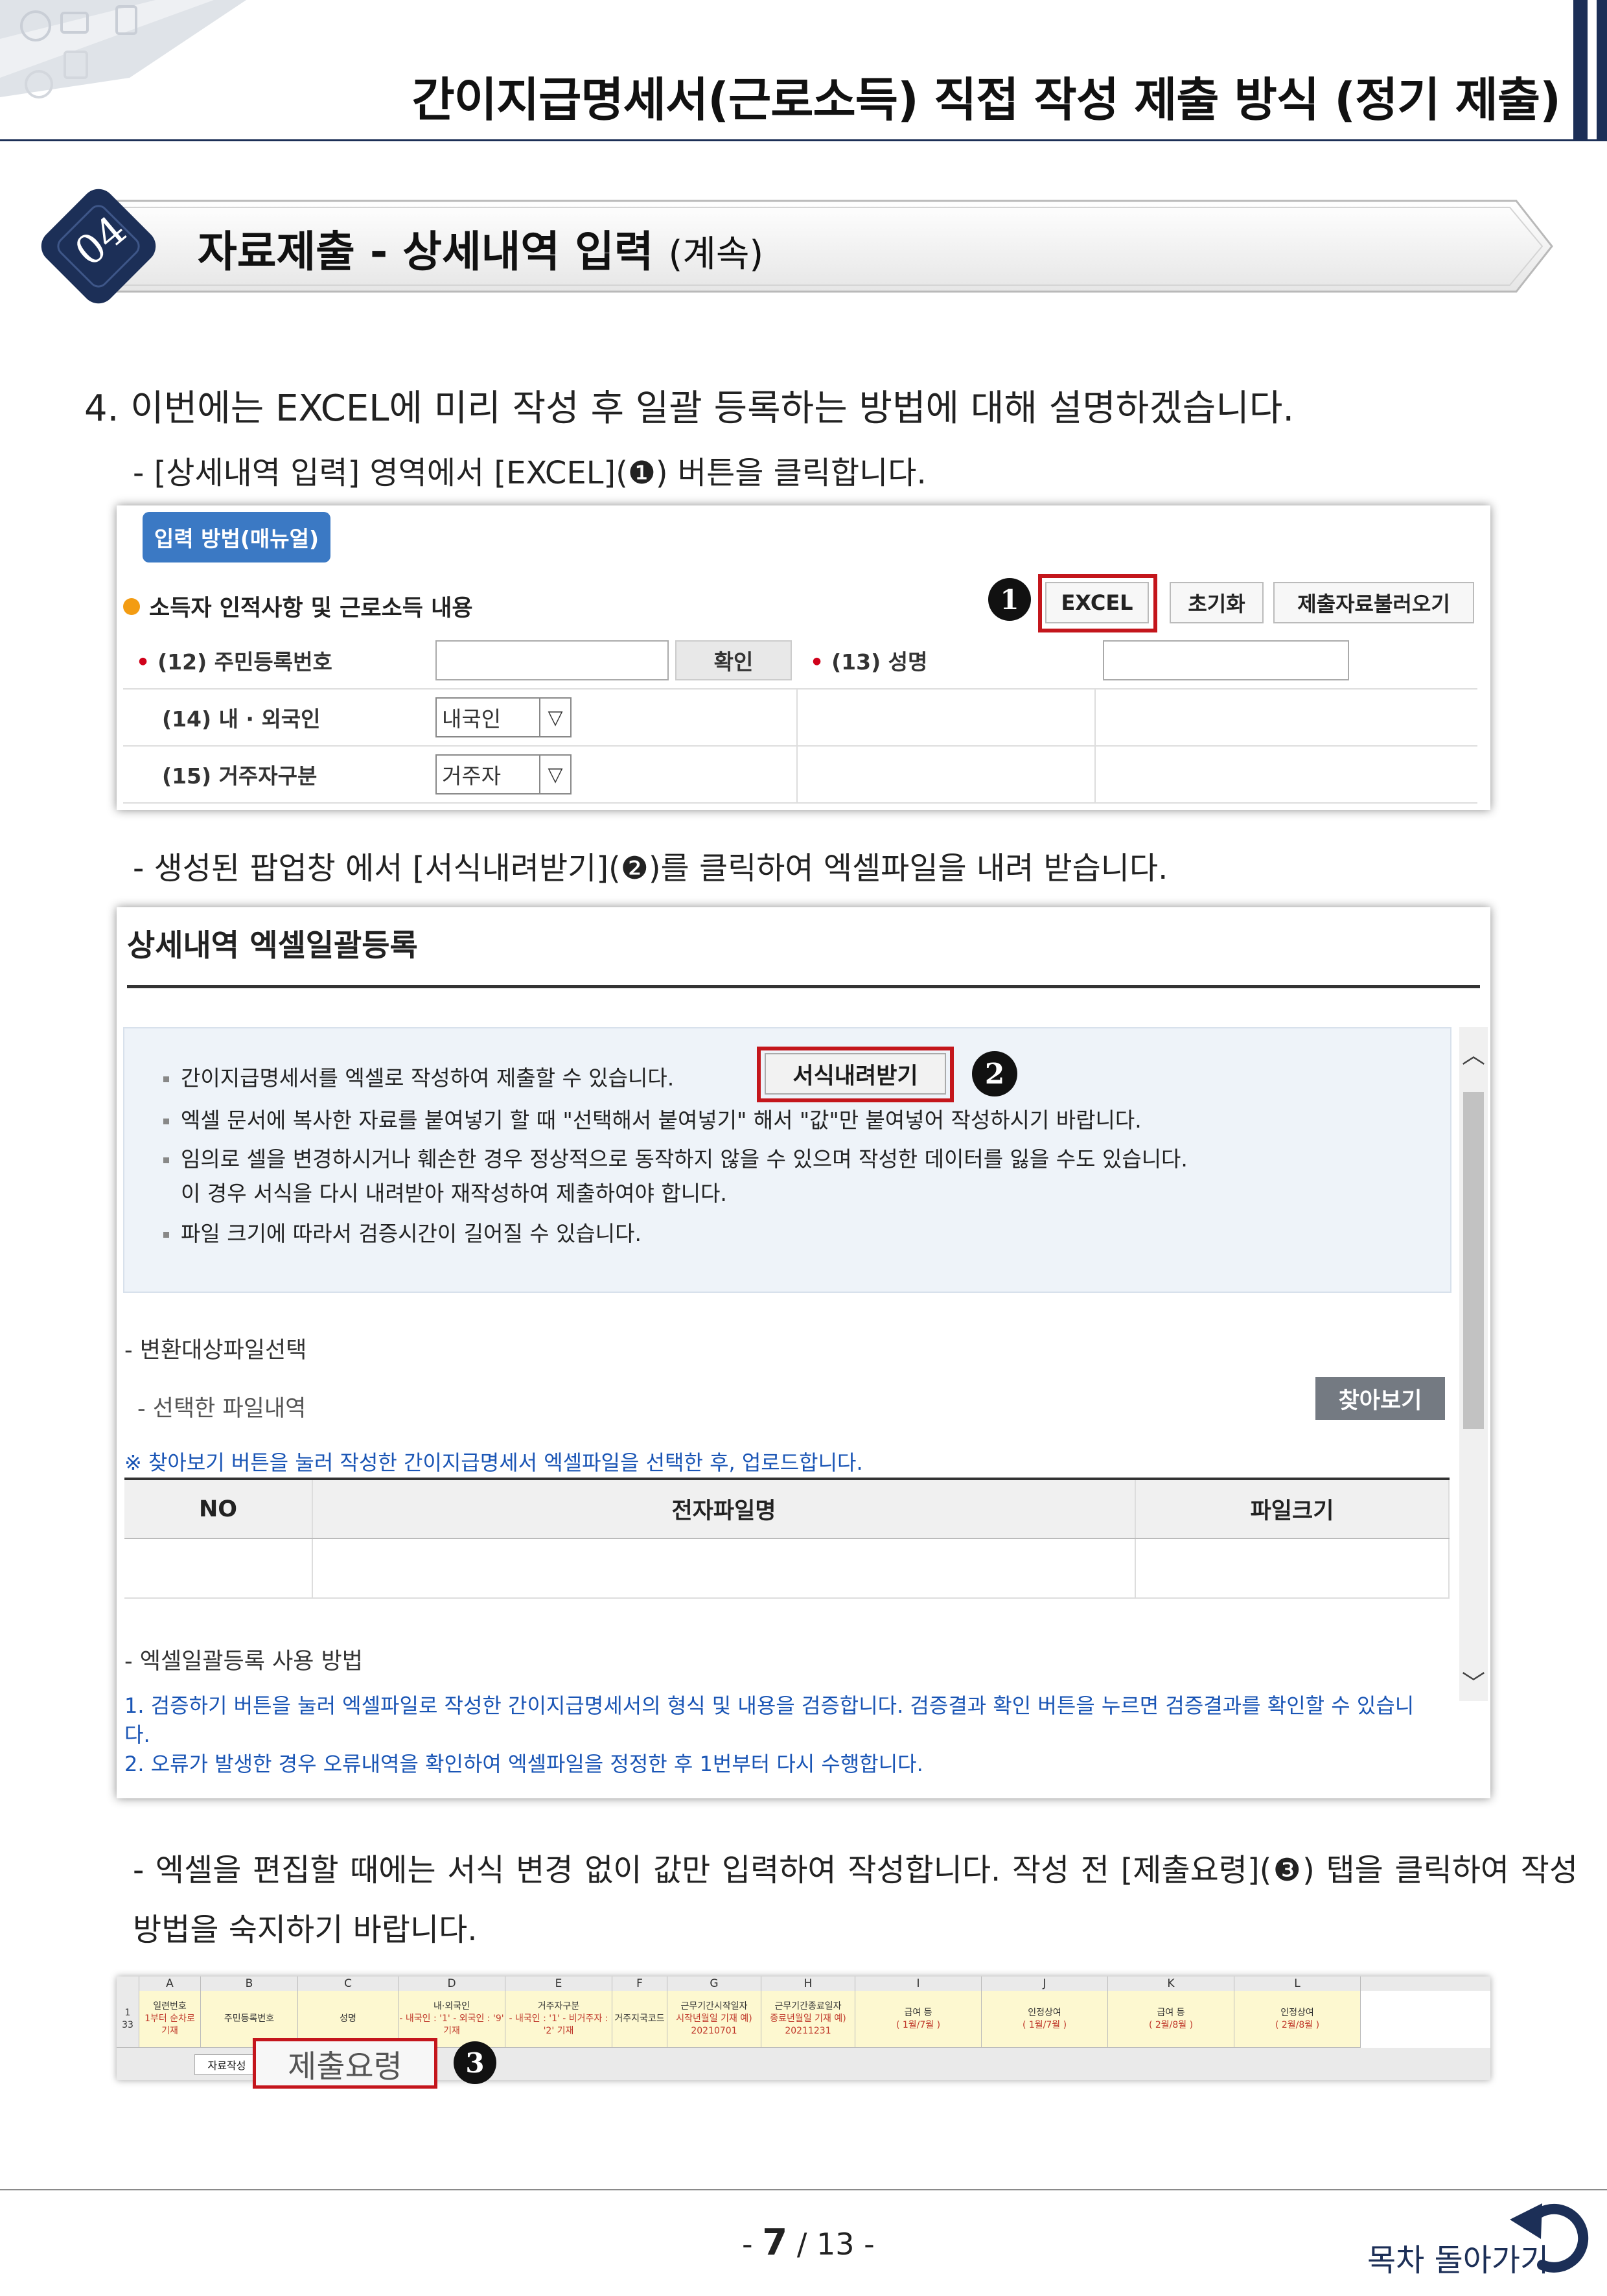  I want to click on title-divider, so click(803, 986).